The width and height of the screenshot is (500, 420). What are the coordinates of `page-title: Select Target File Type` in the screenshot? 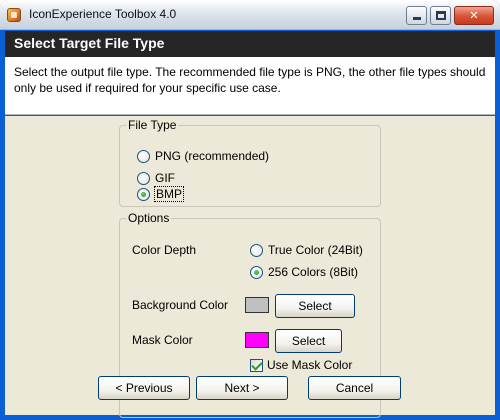 It's located at (89, 43).